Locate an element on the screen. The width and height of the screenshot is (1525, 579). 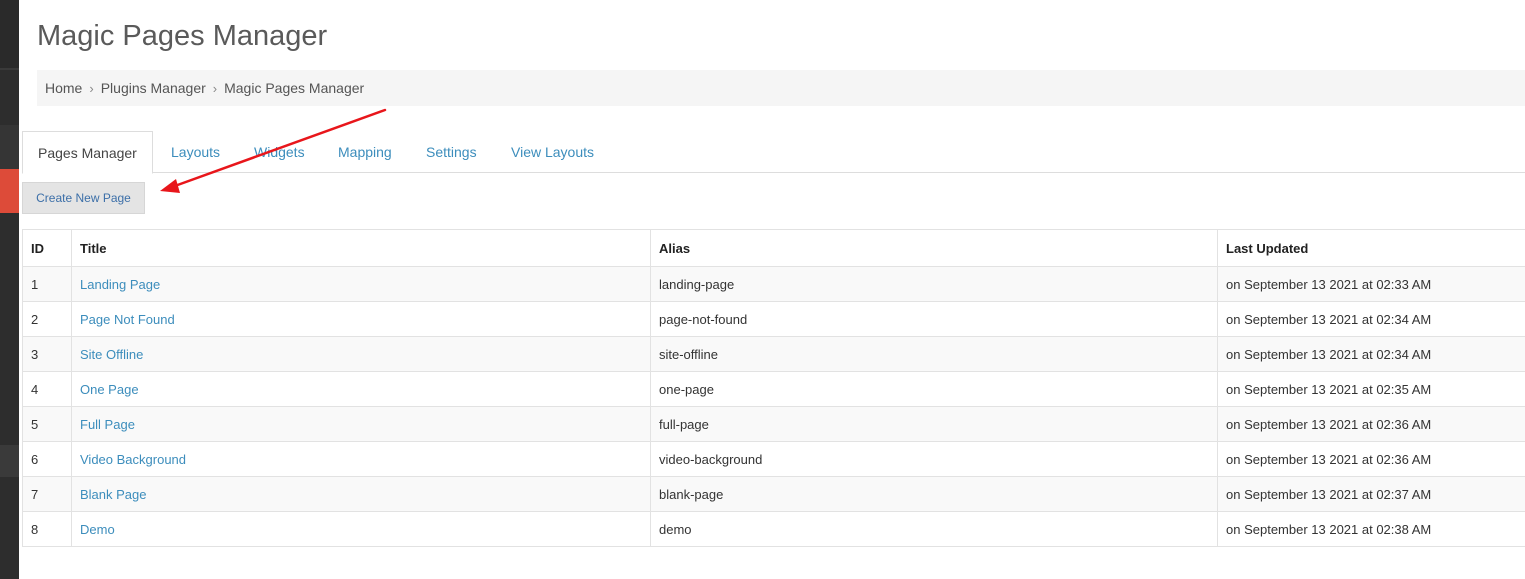
tab-mapping: Mapping is located at coordinates (365, 152).